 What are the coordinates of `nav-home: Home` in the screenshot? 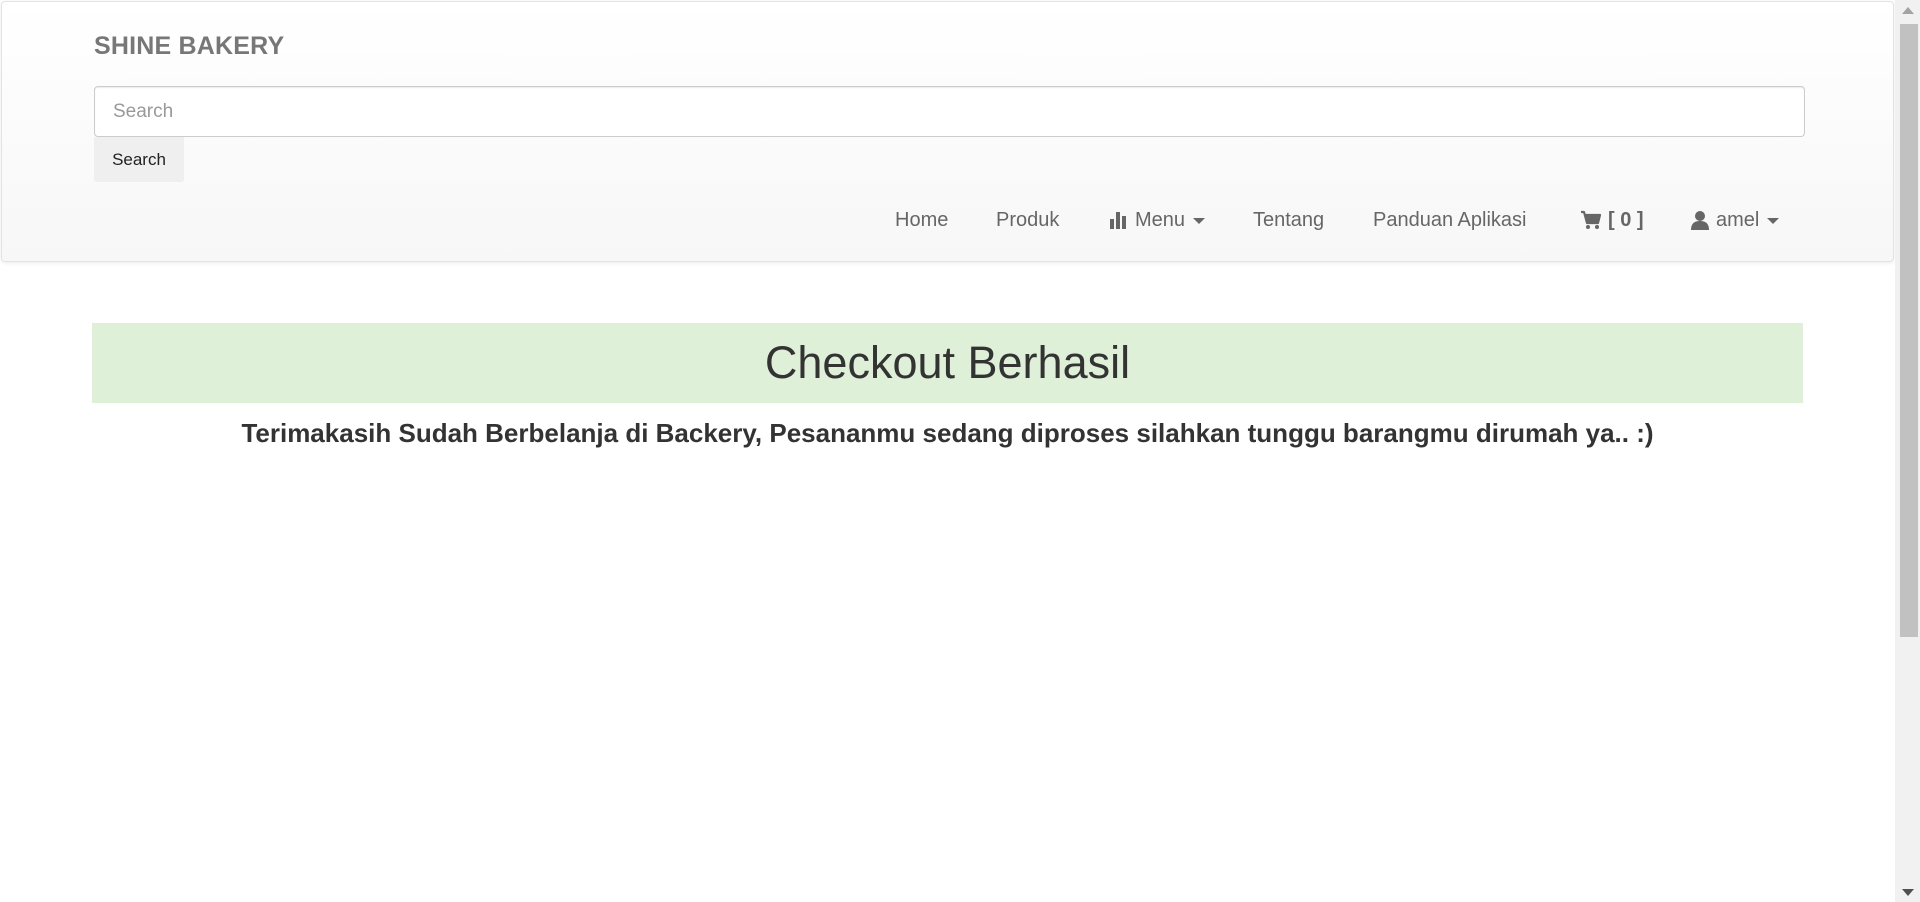 It's located at (921, 220).